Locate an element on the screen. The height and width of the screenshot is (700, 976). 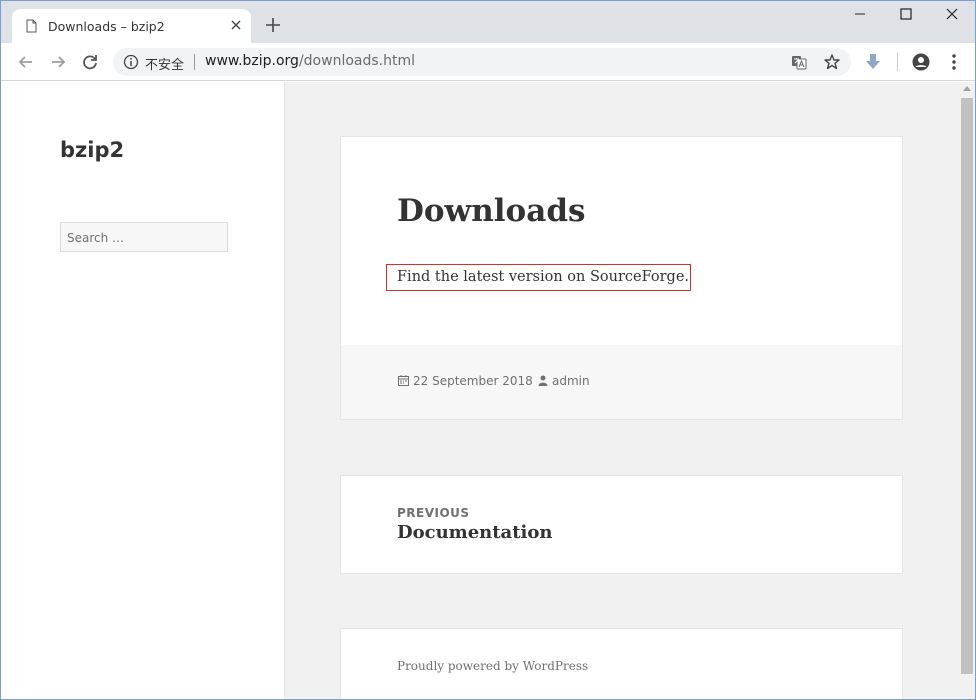
window-close-icon is located at coordinates (952, 16).